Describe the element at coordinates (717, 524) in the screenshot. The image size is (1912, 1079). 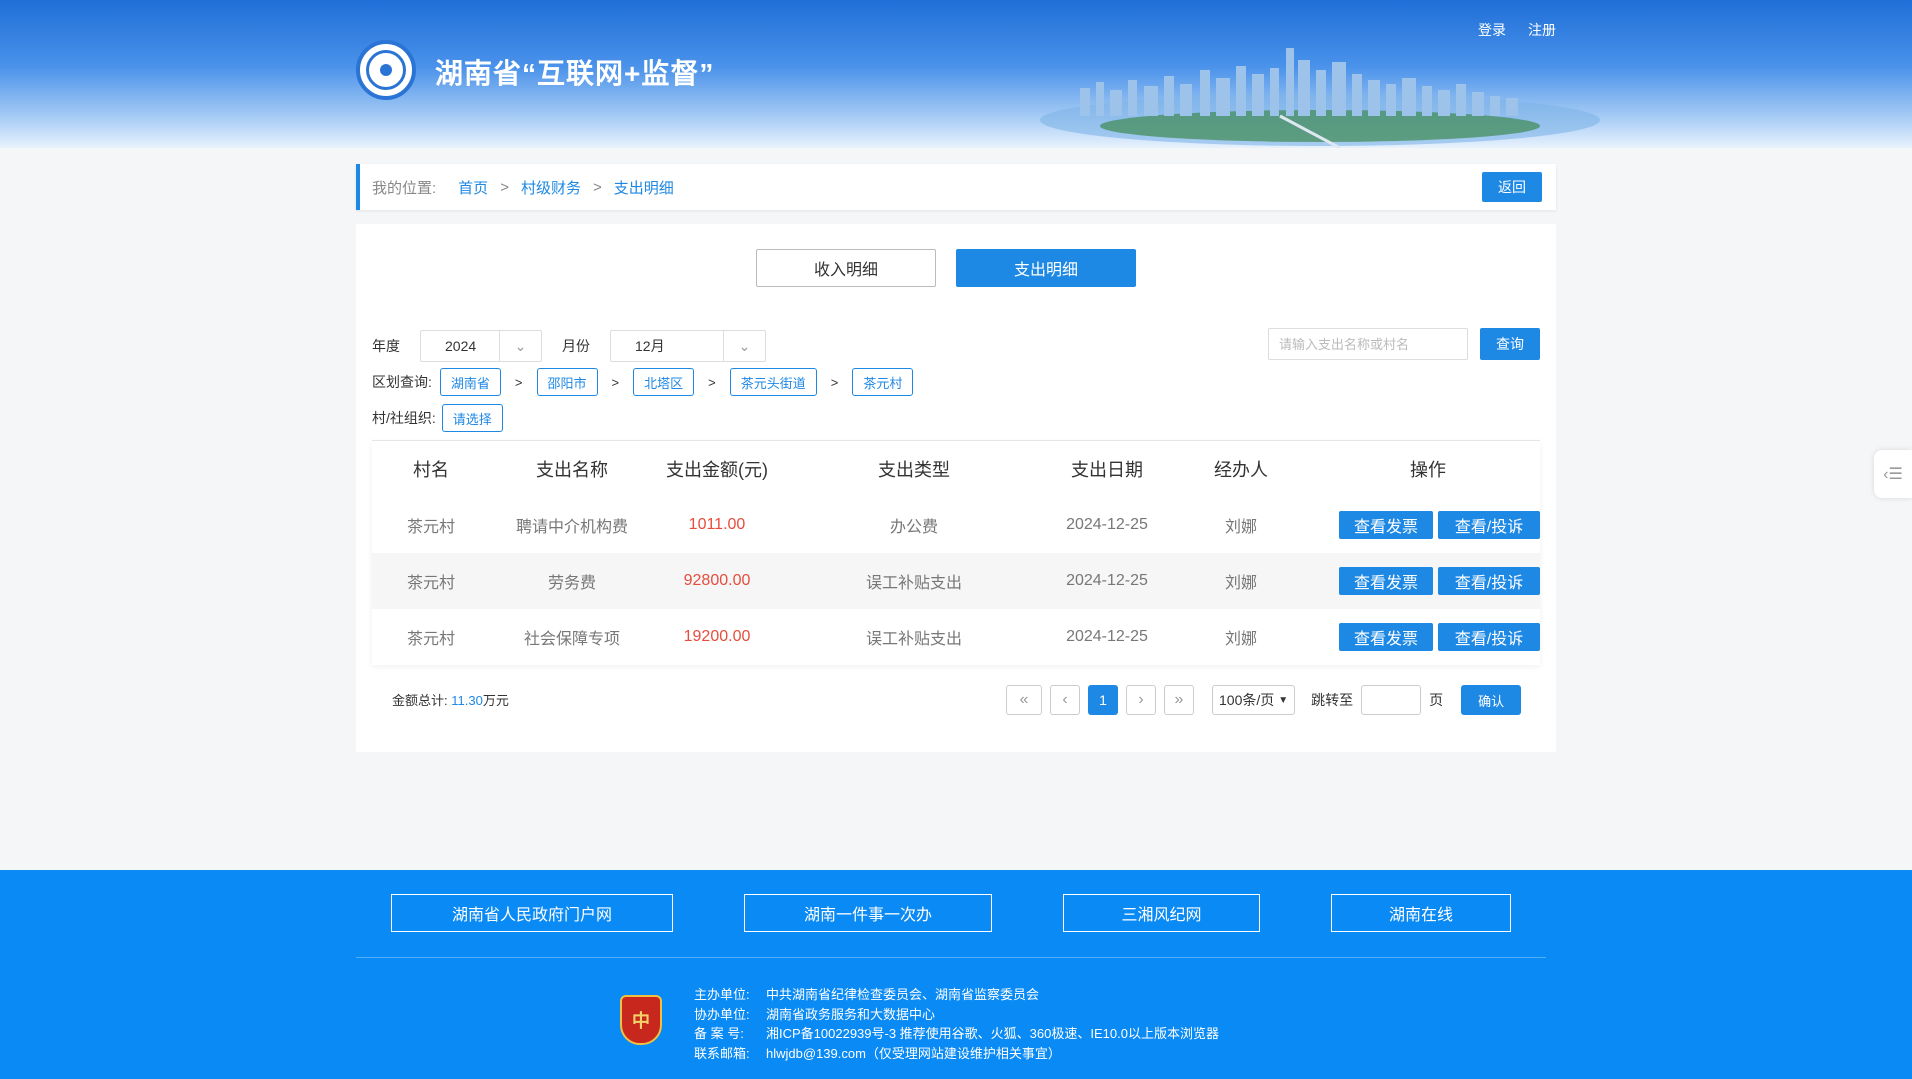
I see `cell-amount: 1011.00` at that location.